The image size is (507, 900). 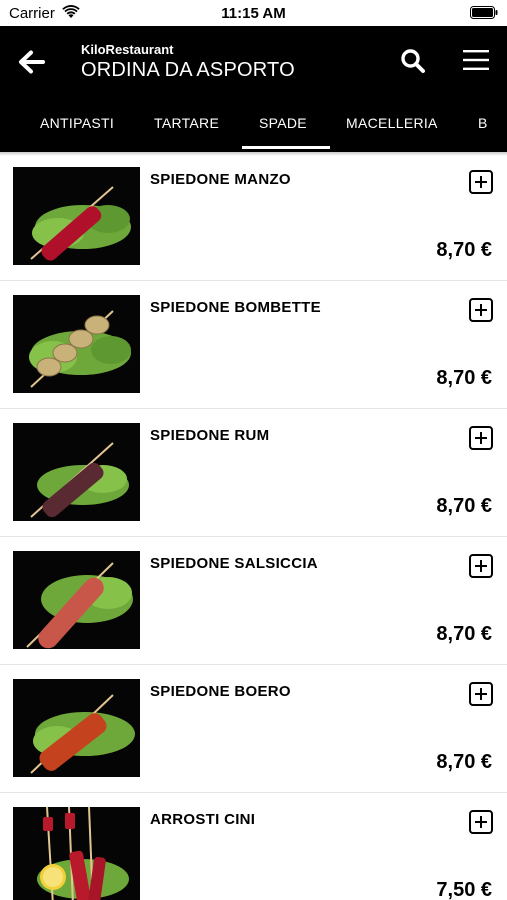 What do you see at coordinates (32, 62) in the screenshot?
I see `back-arrow-icon` at bounding box center [32, 62].